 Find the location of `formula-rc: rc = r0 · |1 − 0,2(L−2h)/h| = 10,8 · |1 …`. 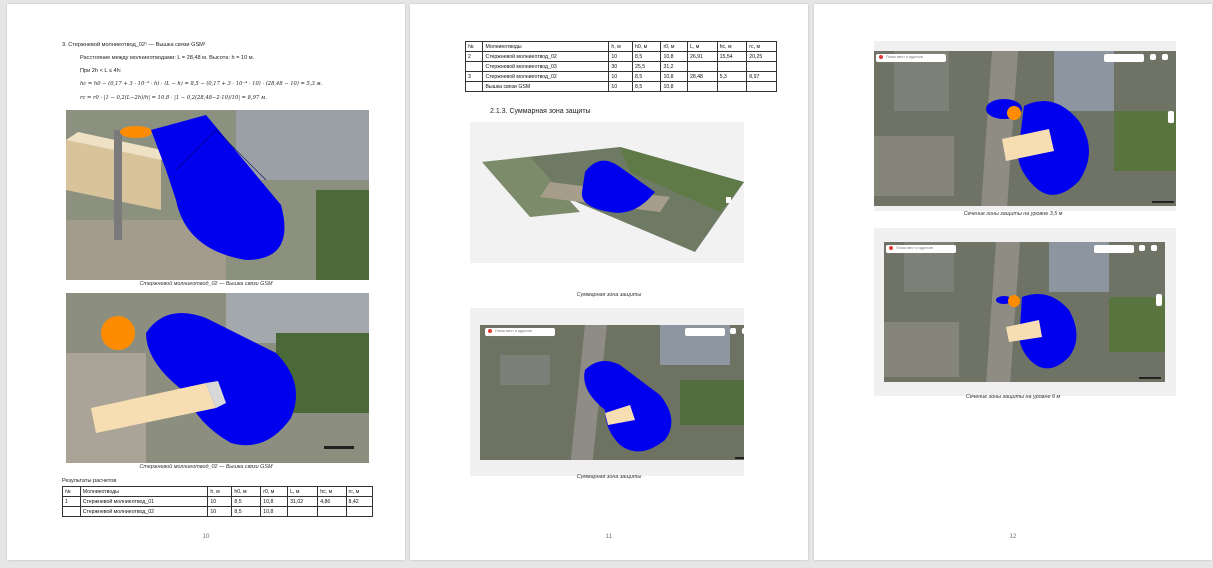

formula-rc: rc = r0 · |1 − 0,2(L−2h)/h| = 10,8 · |1 … is located at coordinates (173, 98).